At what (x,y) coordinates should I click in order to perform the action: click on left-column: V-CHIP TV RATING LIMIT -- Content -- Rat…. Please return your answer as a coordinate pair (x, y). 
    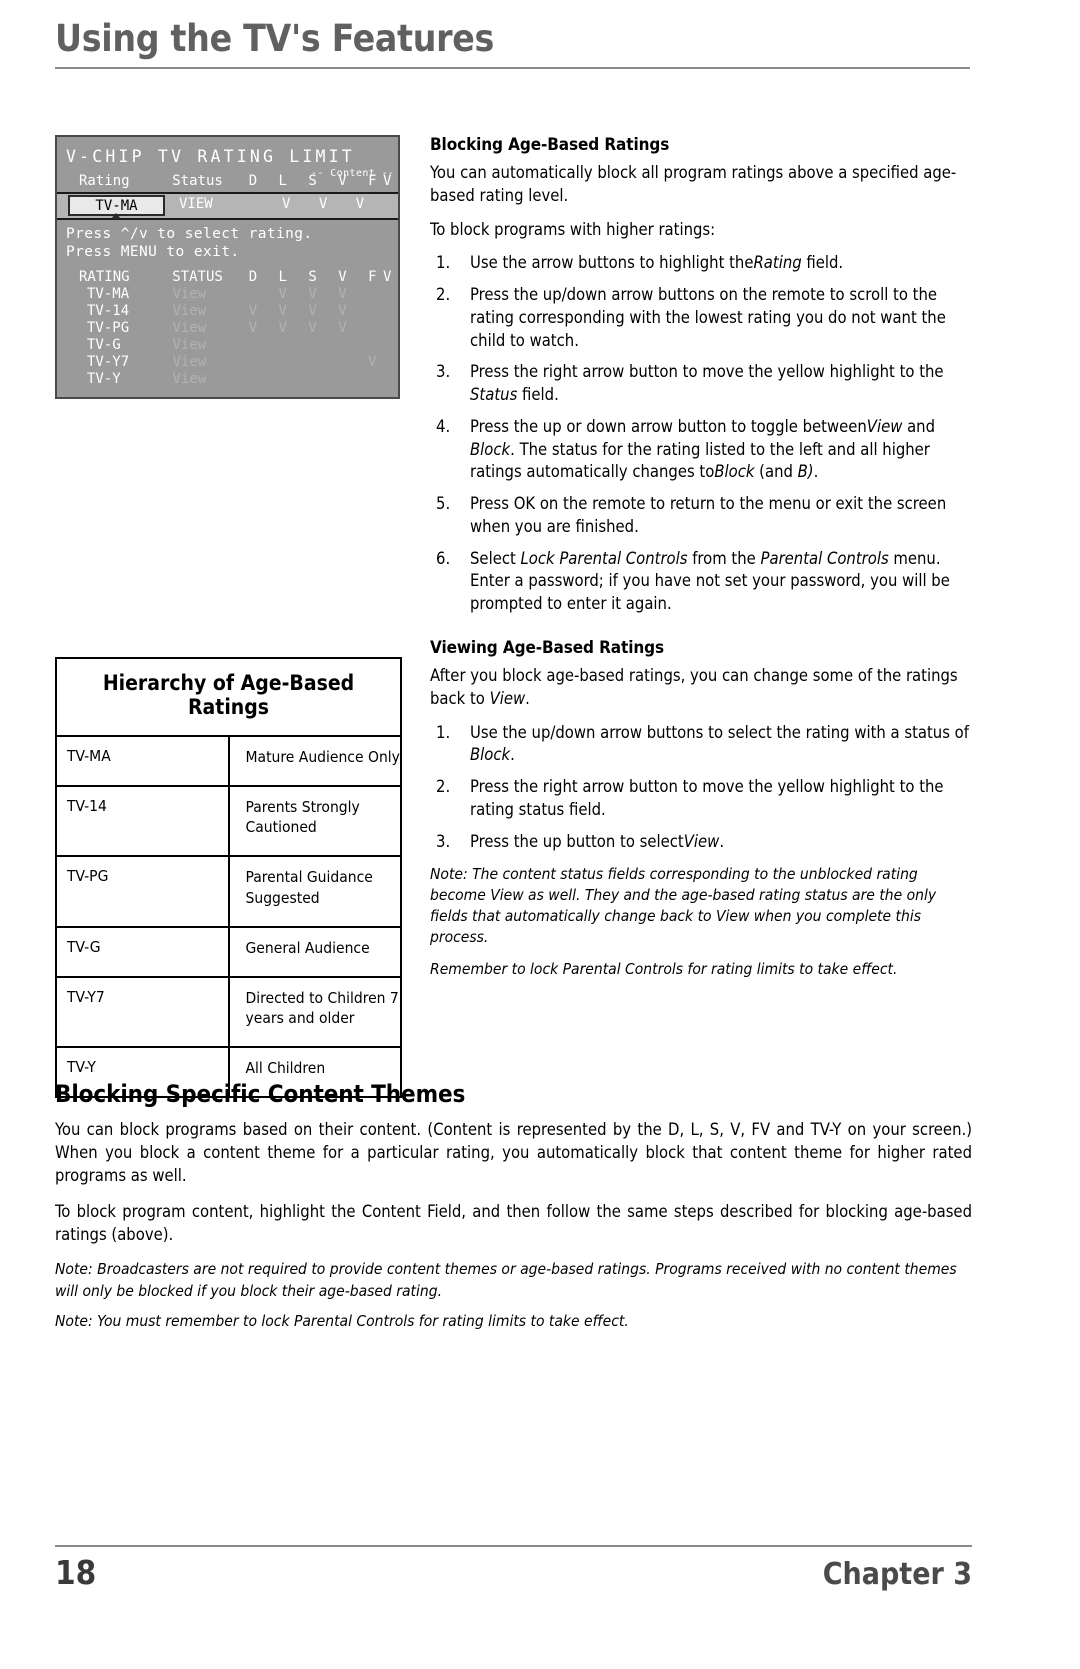
    Looking at the image, I should click on (230, 267).